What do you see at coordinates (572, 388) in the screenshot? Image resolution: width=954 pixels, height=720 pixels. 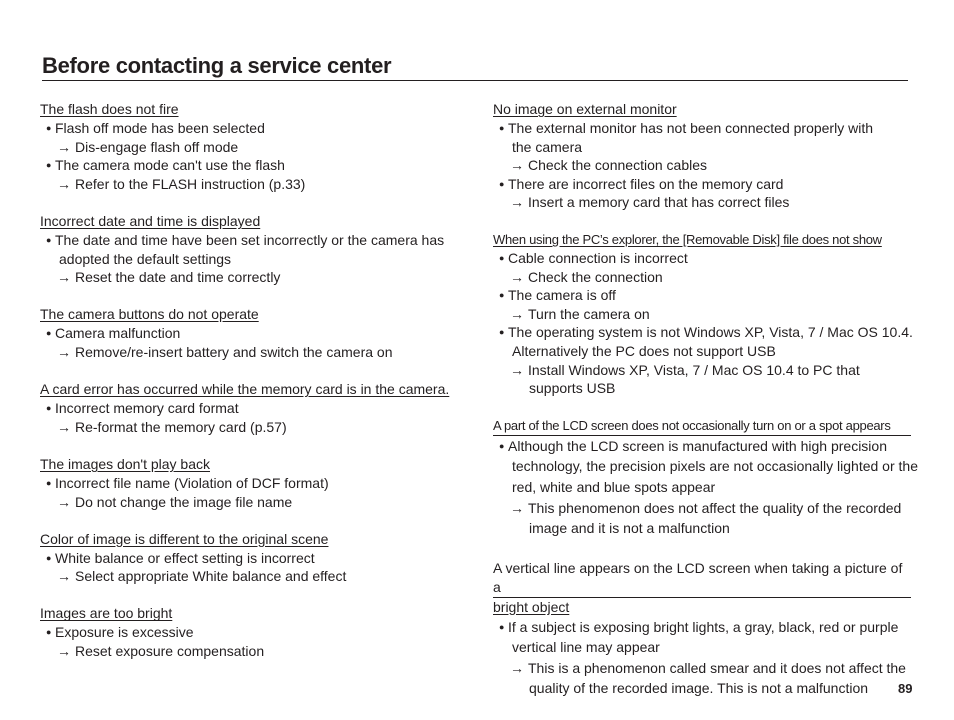 I see `remedy-text: supports USB` at bounding box center [572, 388].